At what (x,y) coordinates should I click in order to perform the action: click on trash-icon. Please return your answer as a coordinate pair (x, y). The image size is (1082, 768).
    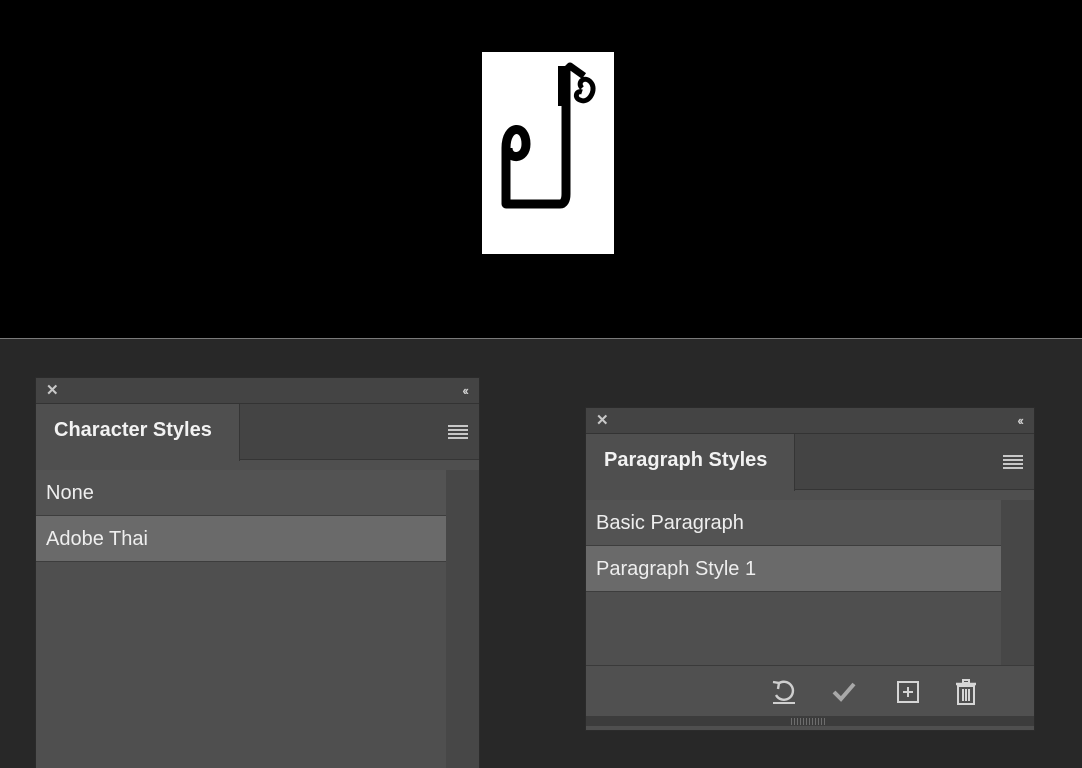
    Looking at the image, I should click on (966, 695).